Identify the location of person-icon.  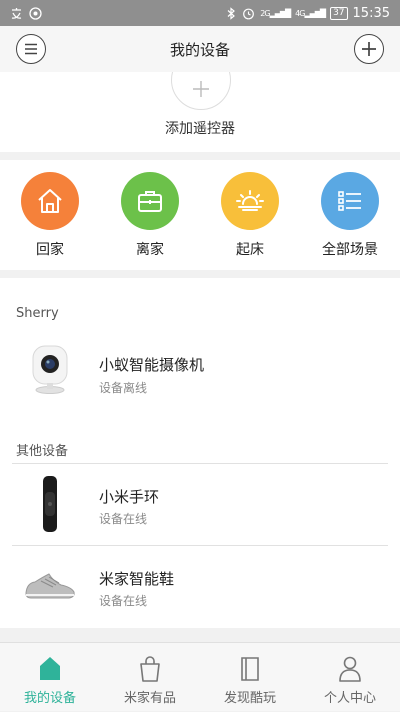
(350, 669).